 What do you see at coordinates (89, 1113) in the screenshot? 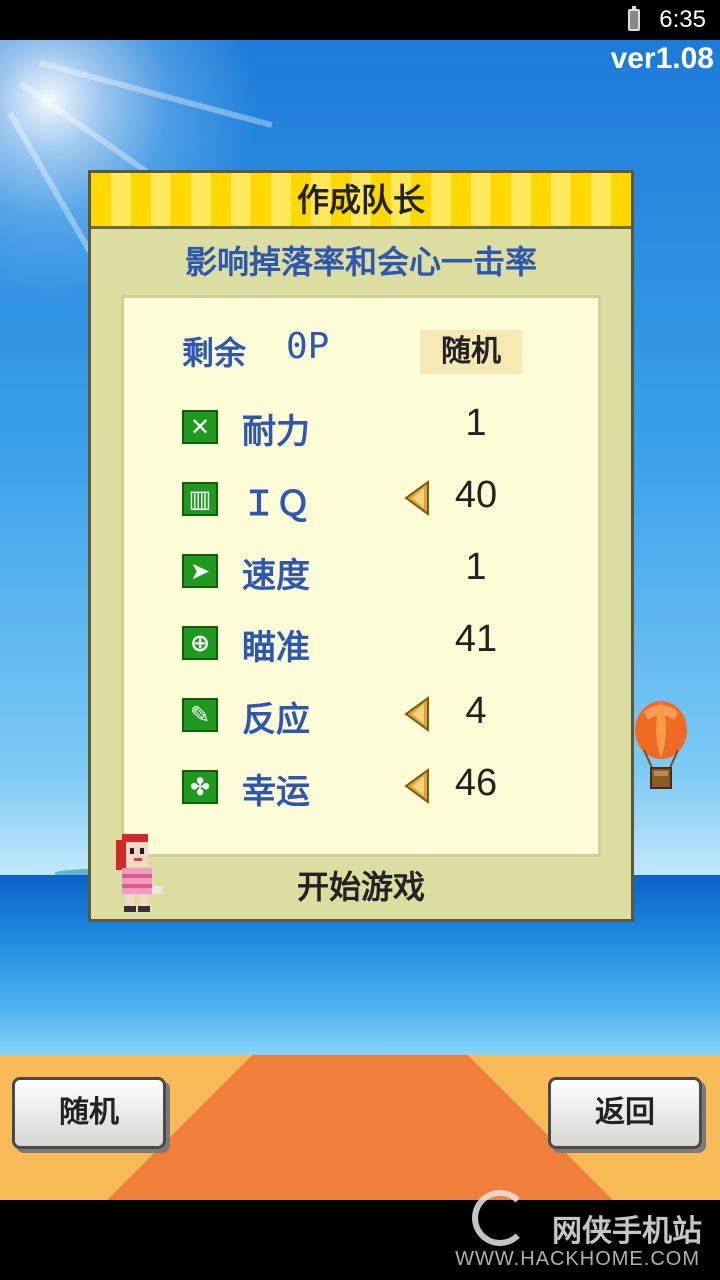
I see `random-button: 随机` at bounding box center [89, 1113].